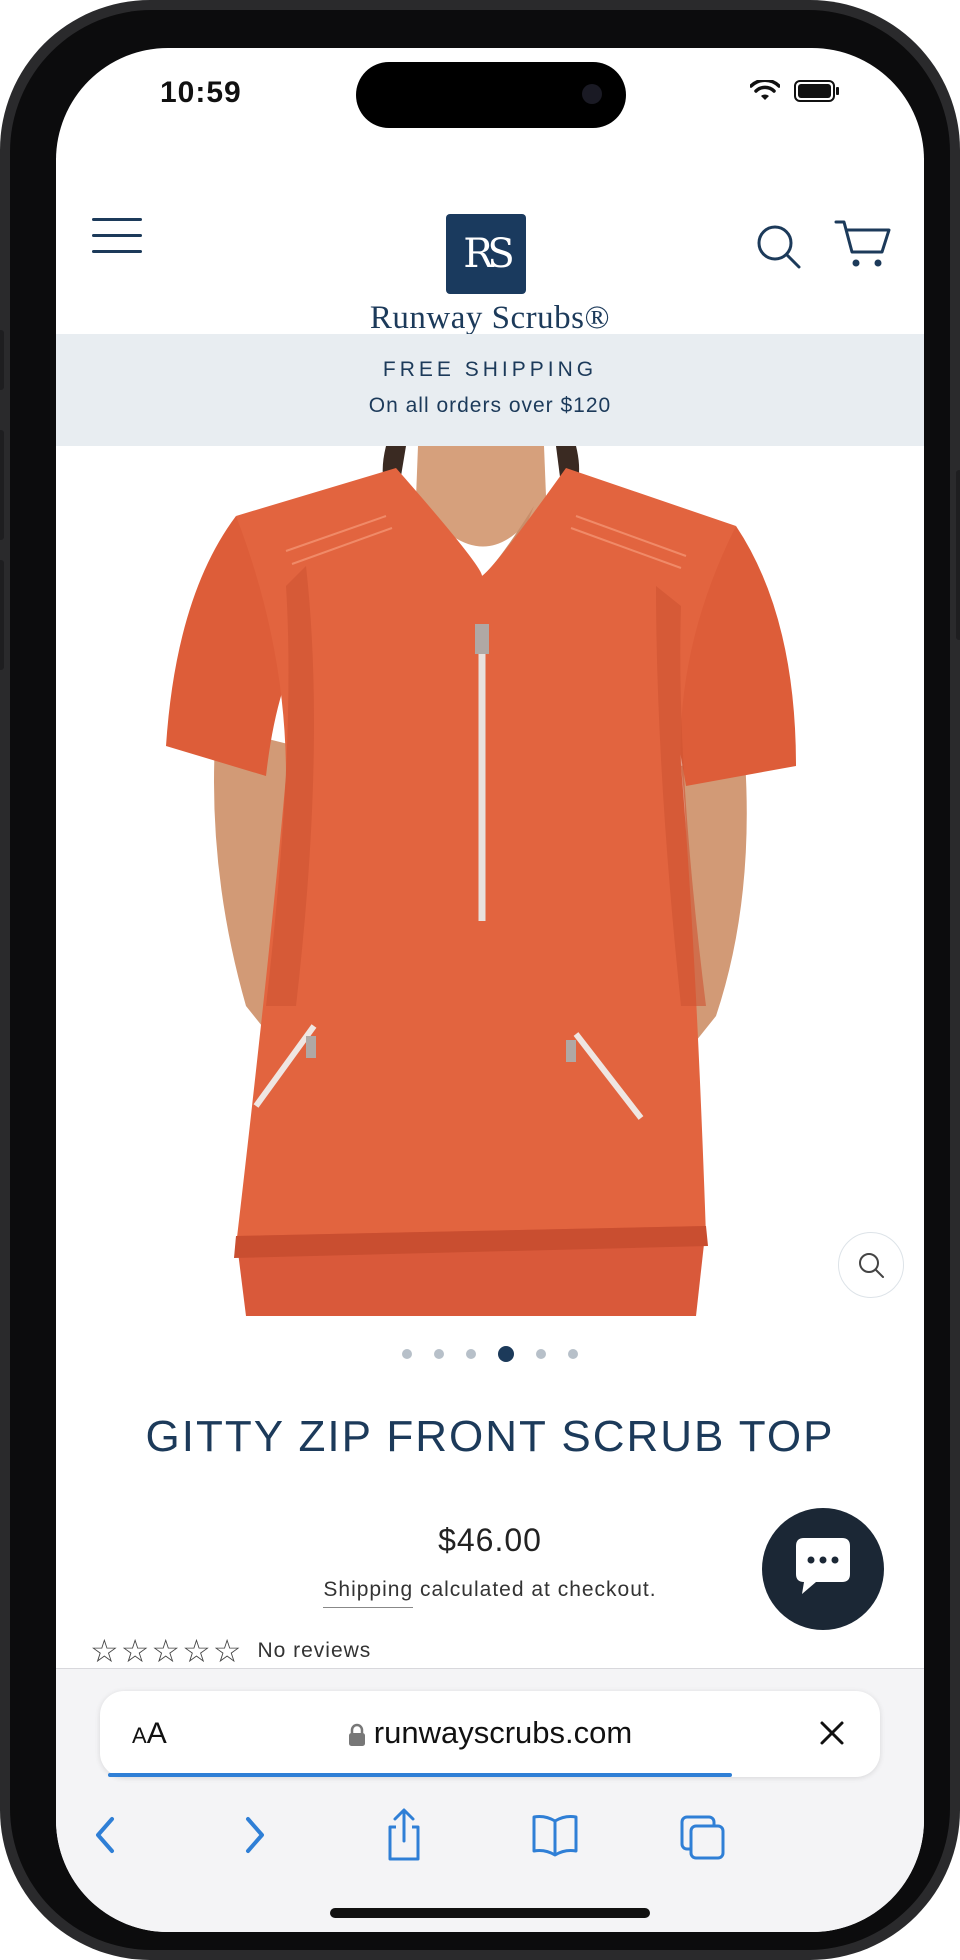 This screenshot has height=1960, width=960. I want to click on wifi-icon, so click(765, 90).